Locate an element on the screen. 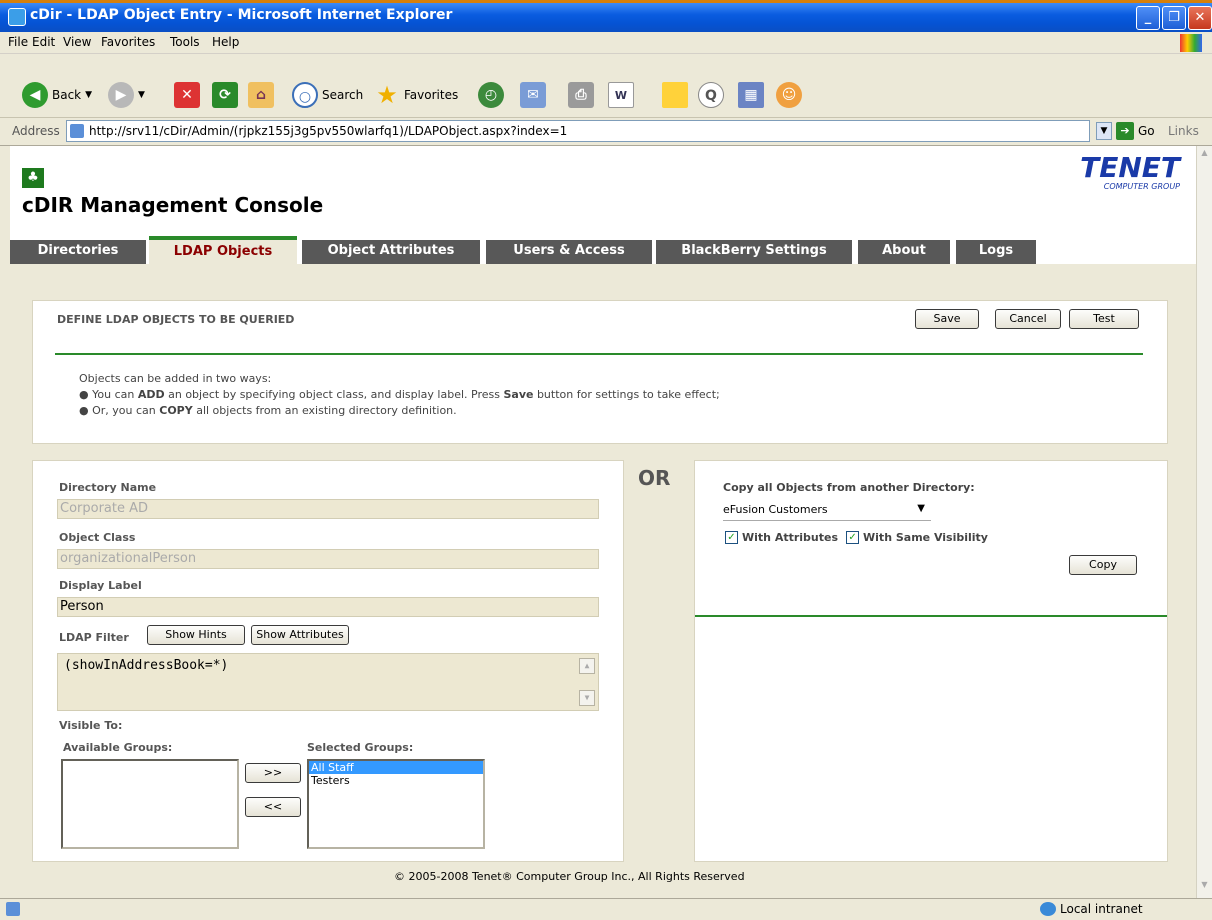 The image size is (1212, 920). tab-directories: Directories is located at coordinates (78, 252).